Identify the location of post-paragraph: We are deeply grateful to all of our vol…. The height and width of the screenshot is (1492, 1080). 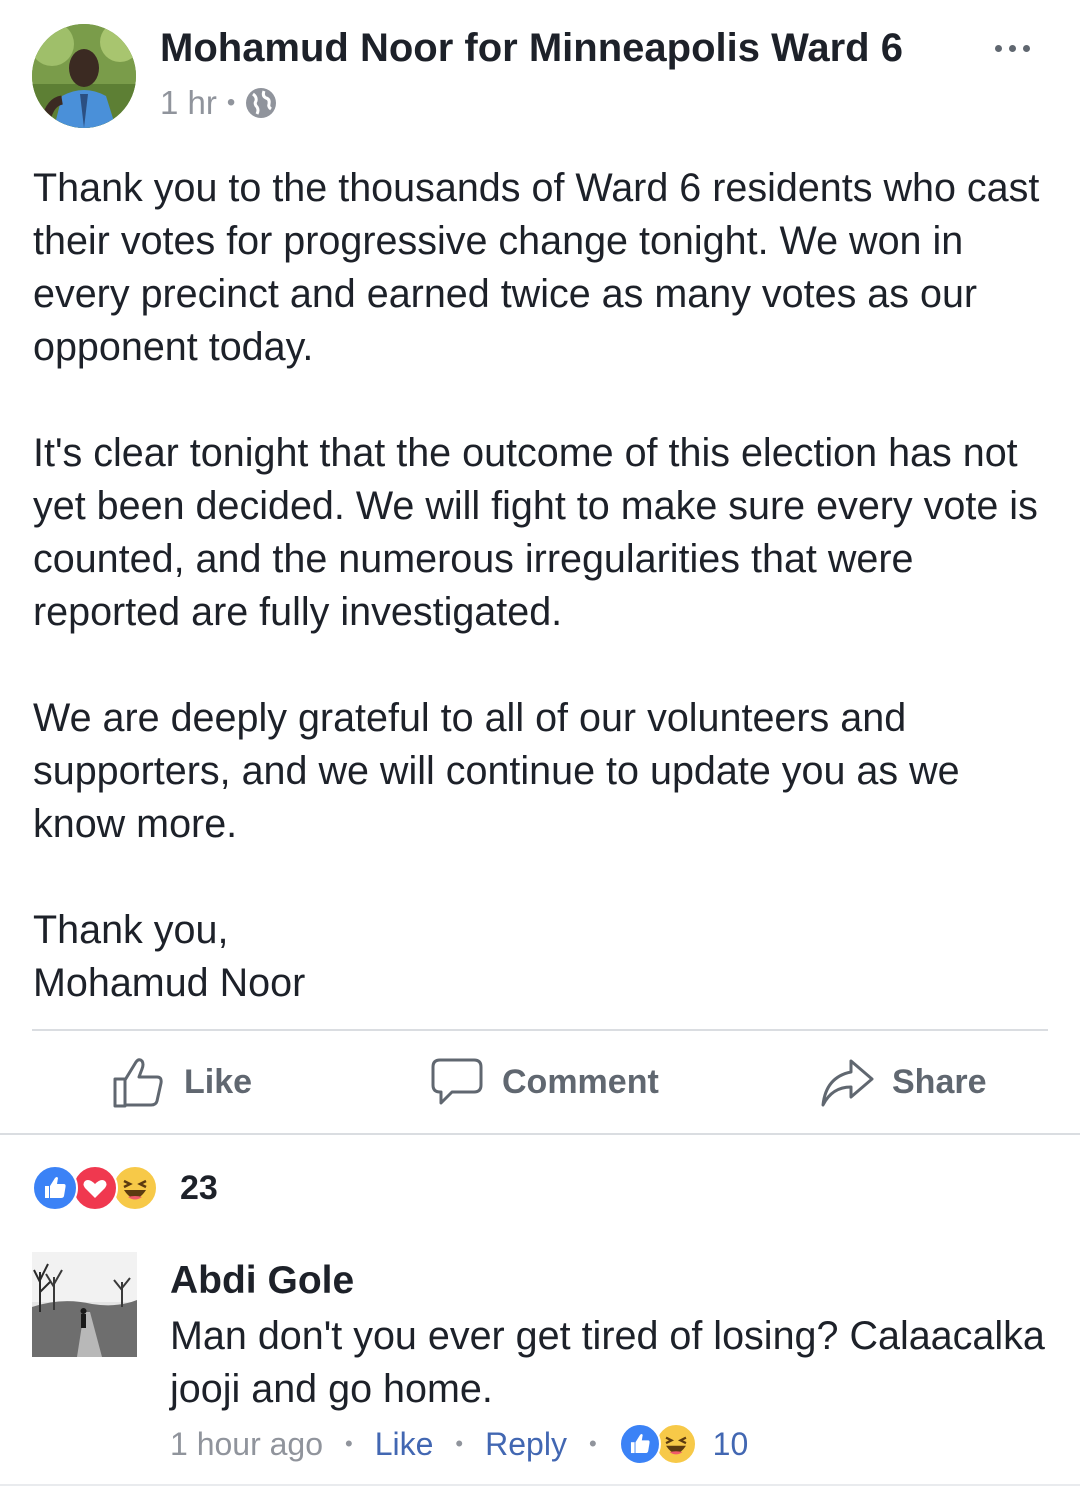
(496, 771).